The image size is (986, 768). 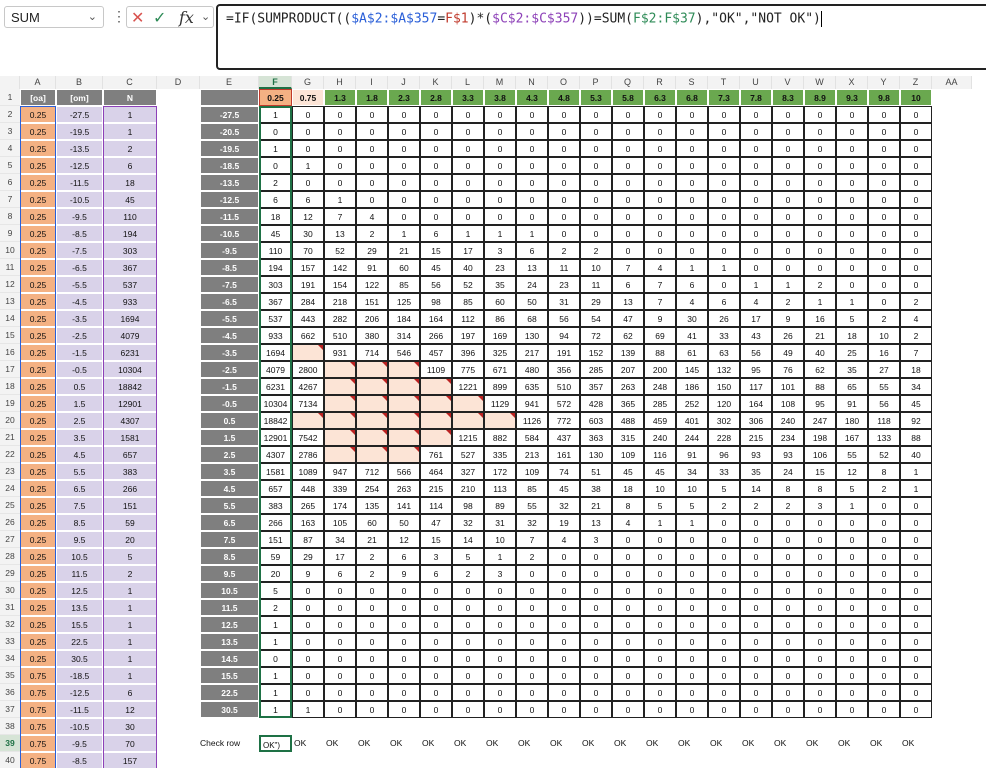 What do you see at coordinates (308, 267) in the screenshot?
I see `matrix-cell: 157` at bounding box center [308, 267].